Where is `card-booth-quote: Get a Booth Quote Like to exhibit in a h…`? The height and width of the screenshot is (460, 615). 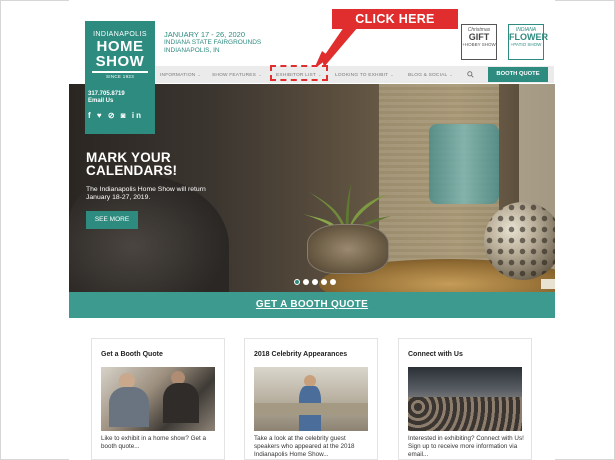 card-booth-quote: Get a Booth Quote Like to exhibit in a h… is located at coordinates (158, 399).